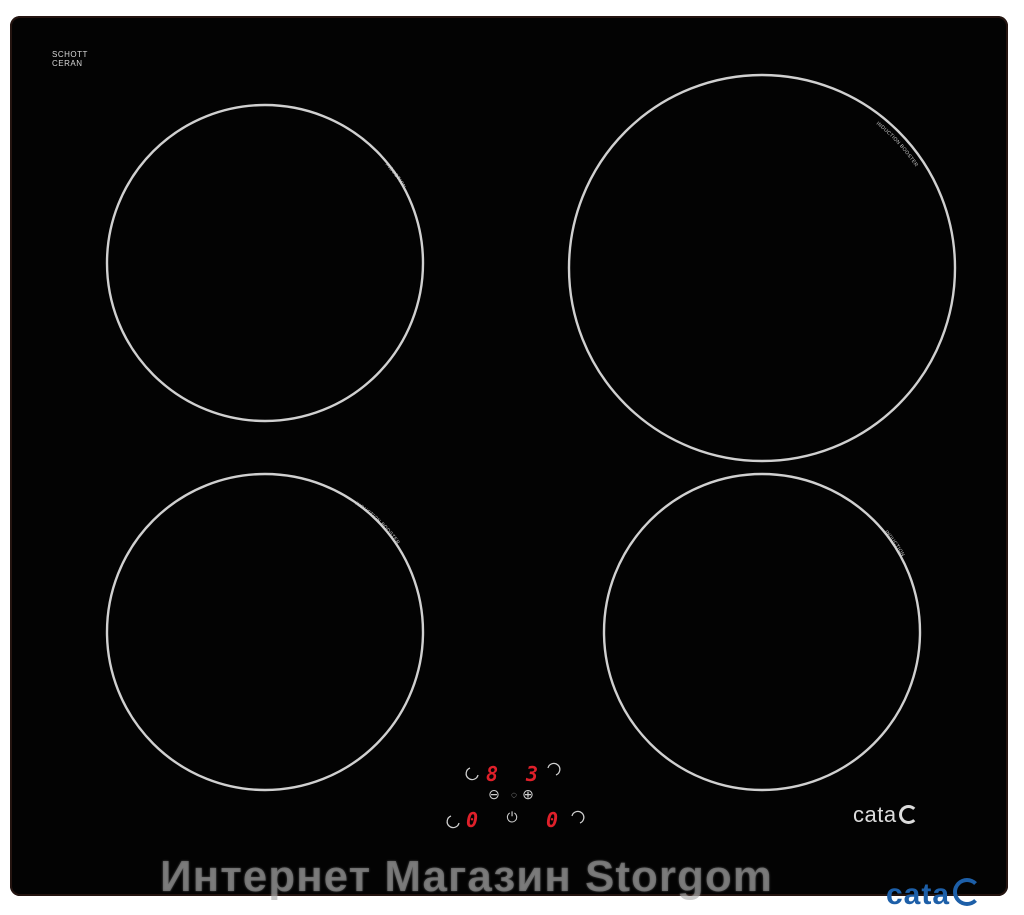 Image resolution: width=1024 pixels, height=915 pixels. Describe the element at coordinates (472, 774) in the screenshot. I see `timer-left-icon` at that location.